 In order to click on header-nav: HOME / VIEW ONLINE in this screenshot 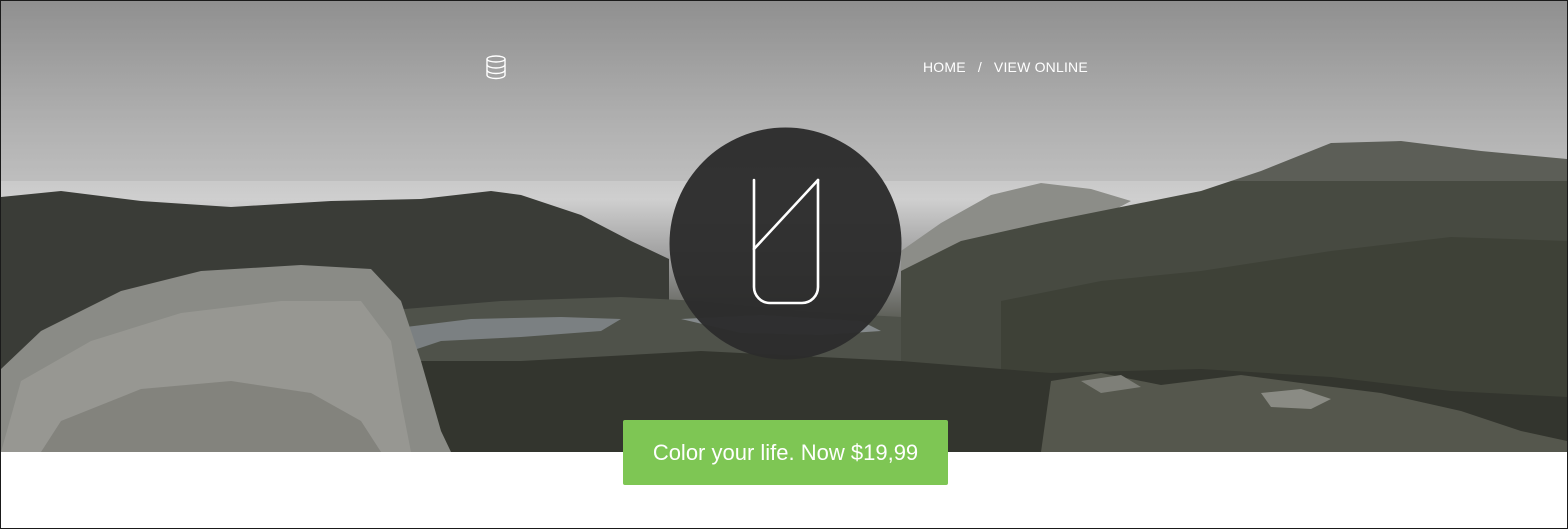, I will do `click(1005, 67)`.